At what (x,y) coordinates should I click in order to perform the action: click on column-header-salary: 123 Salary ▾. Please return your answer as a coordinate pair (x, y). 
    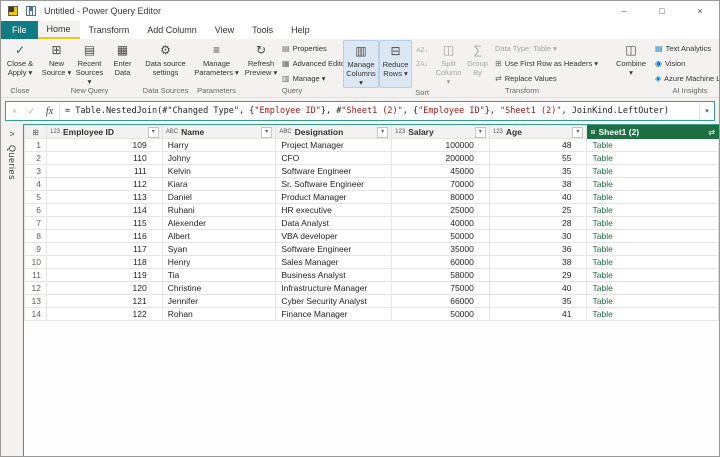
    Looking at the image, I should click on (440, 132).